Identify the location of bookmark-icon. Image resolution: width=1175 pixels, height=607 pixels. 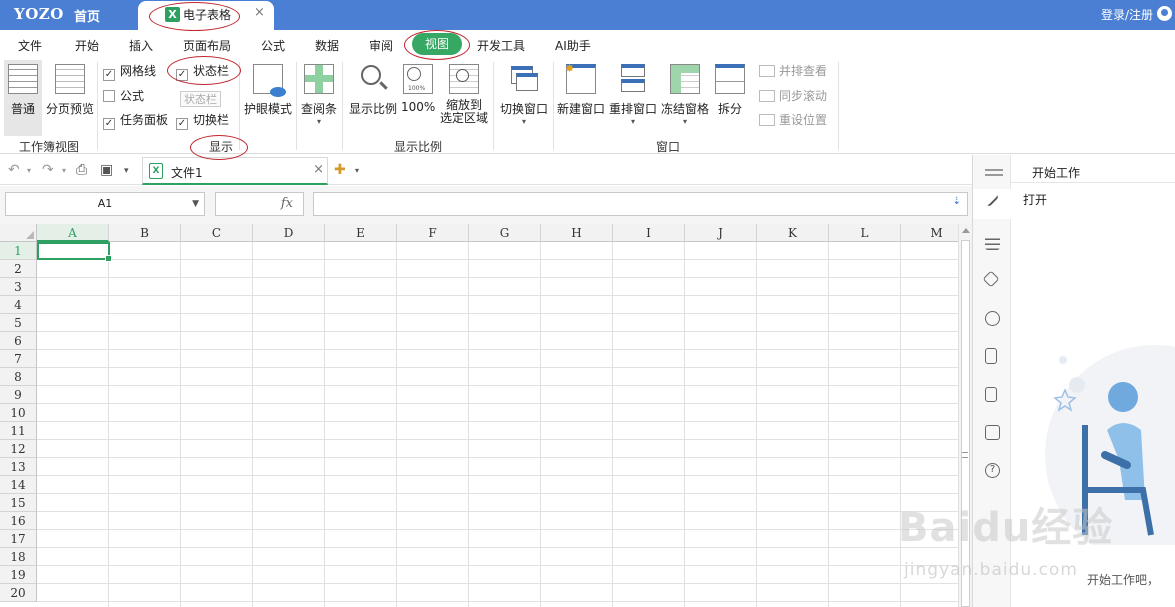
(991, 356).